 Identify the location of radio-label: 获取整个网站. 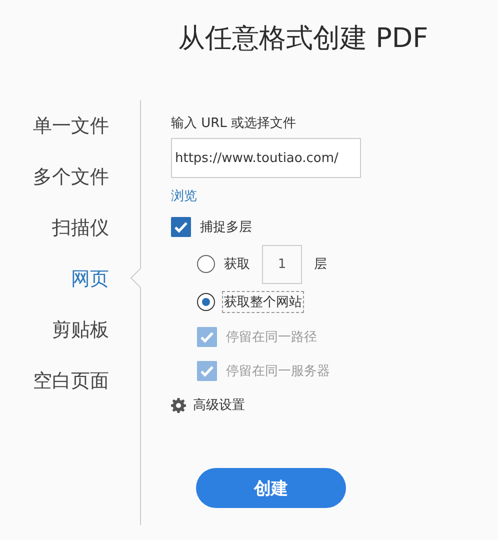
(263, 302).